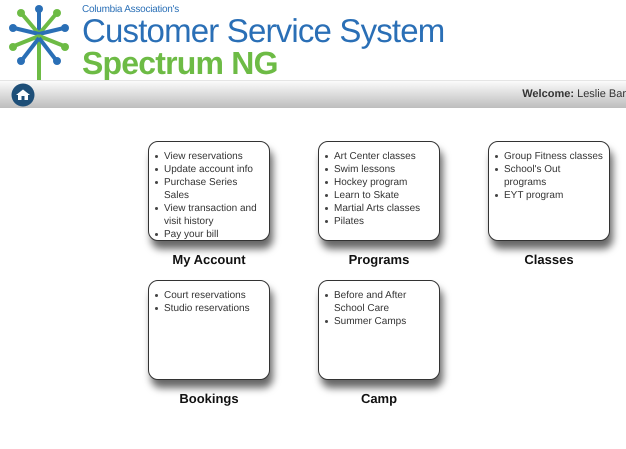  Describe the element at coordinates (367, 195) in the screenshot. I see `menu-link: Learn to Skate` at that location.